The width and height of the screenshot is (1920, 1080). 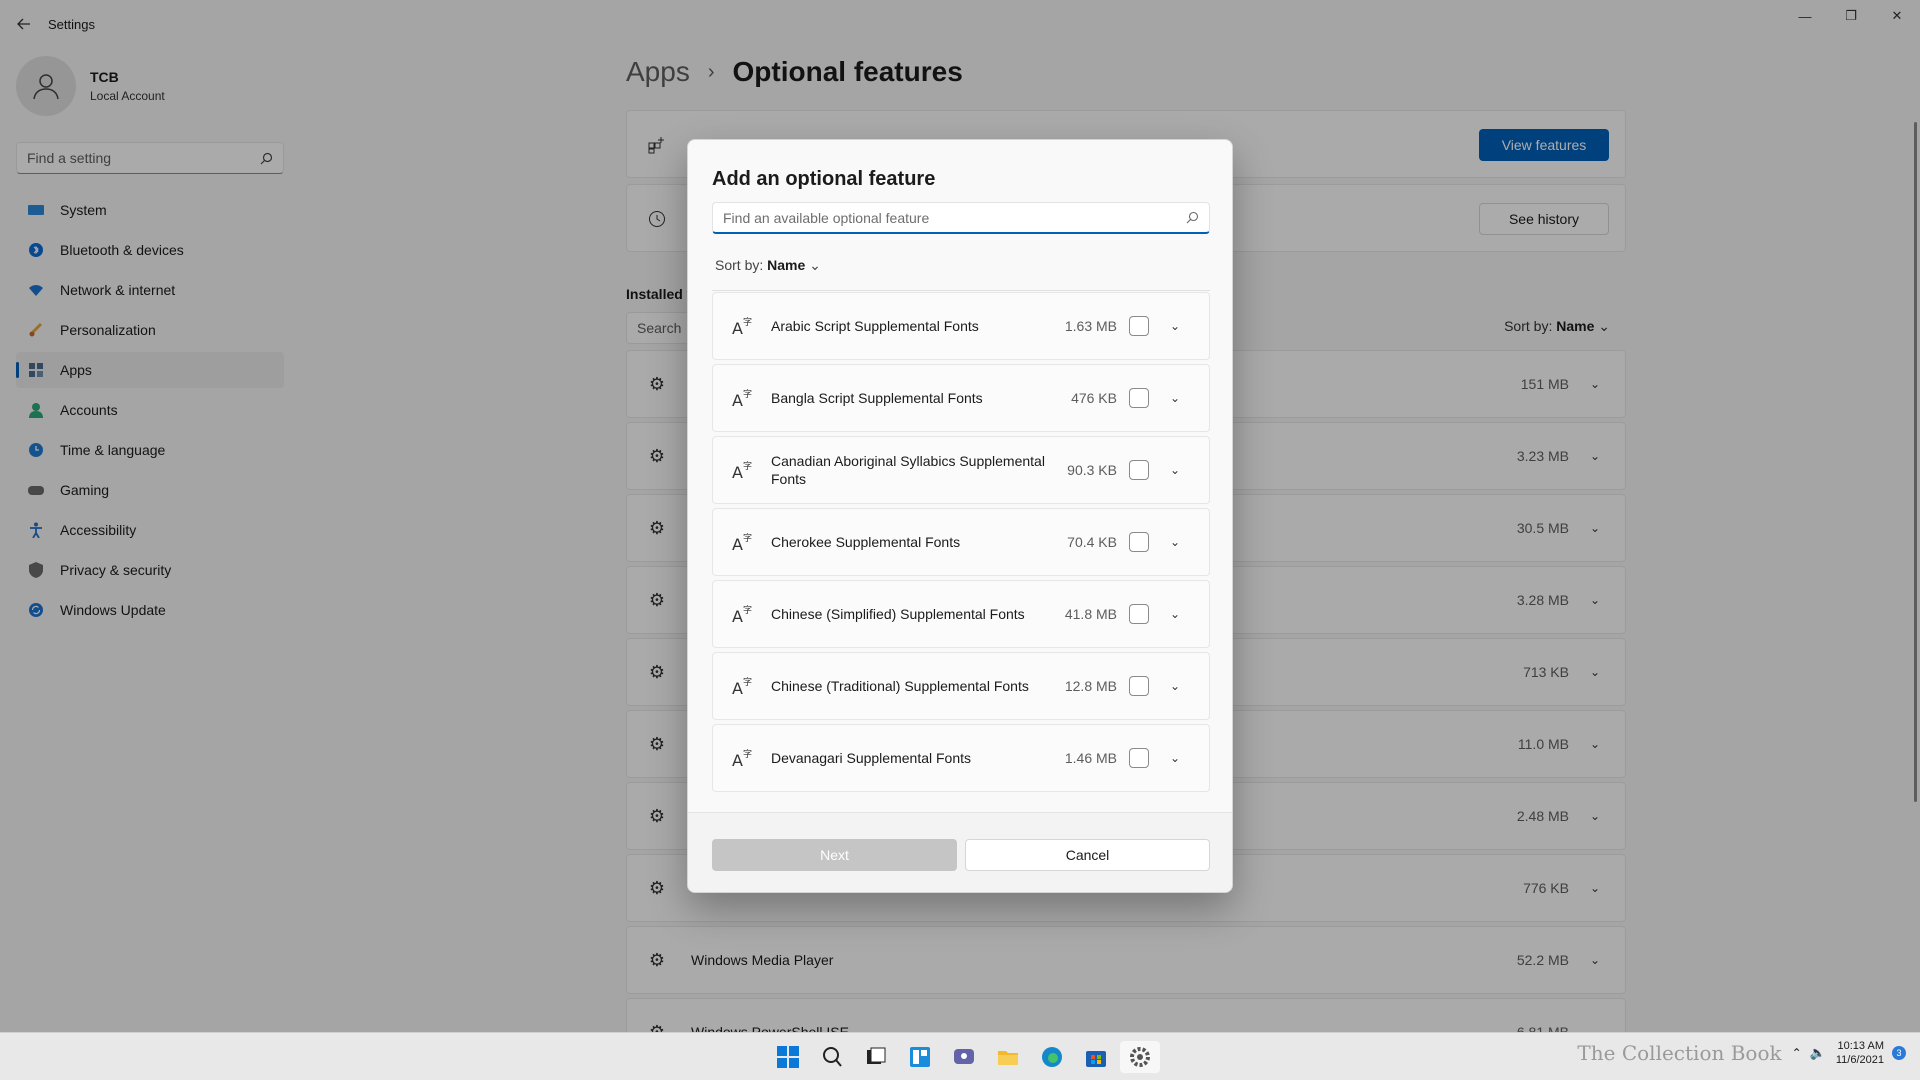 What do you see at coordinates (875, 326) in the screenshot?
I see `feature-name: Arabic Script Supplemental Fonts` at bounding box center [875, 326].